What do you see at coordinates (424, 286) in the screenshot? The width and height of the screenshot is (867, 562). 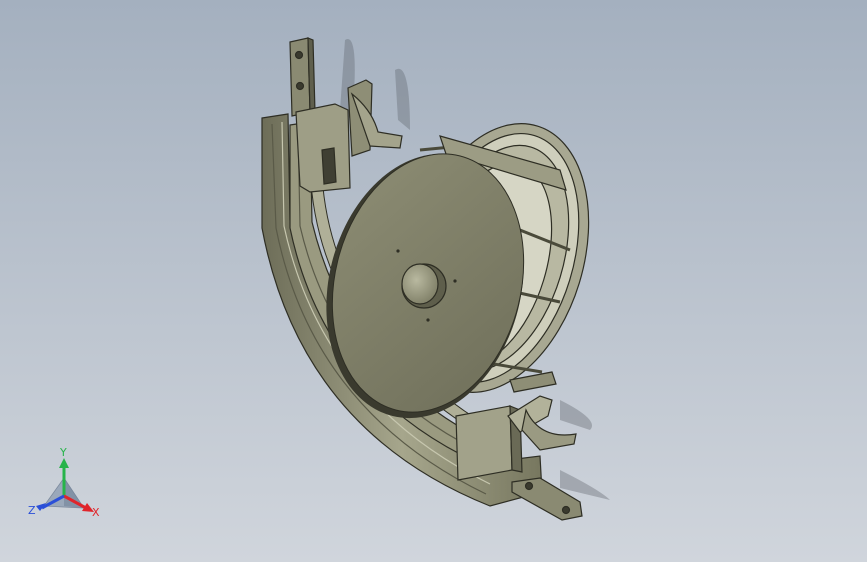 I see `hub` at bounding box center [424, 286].